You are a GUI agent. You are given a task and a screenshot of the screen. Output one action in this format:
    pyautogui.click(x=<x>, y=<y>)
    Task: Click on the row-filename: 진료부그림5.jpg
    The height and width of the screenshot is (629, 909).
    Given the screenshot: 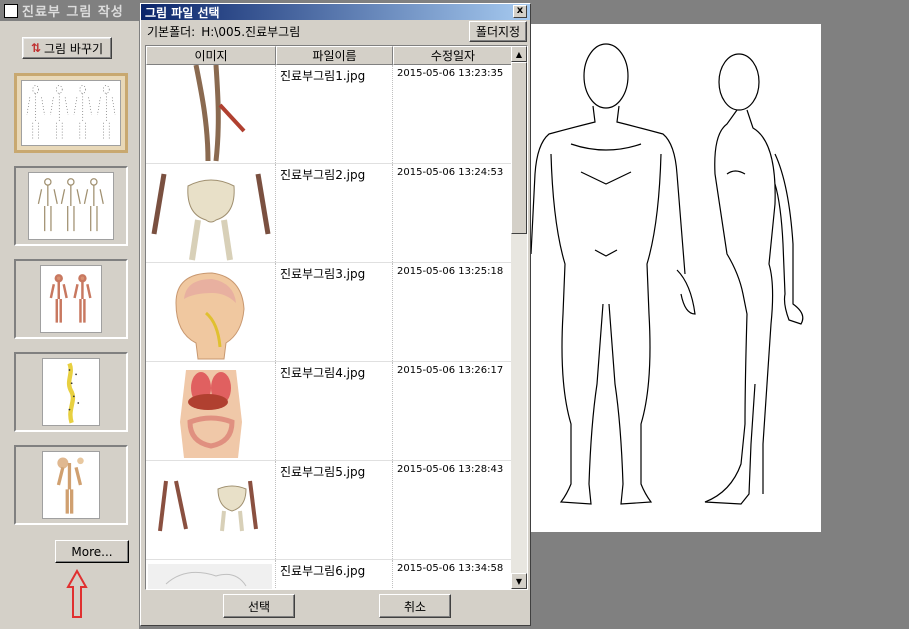 What is the action you would take?
    pyautogui.click(x=334, y=510)
    